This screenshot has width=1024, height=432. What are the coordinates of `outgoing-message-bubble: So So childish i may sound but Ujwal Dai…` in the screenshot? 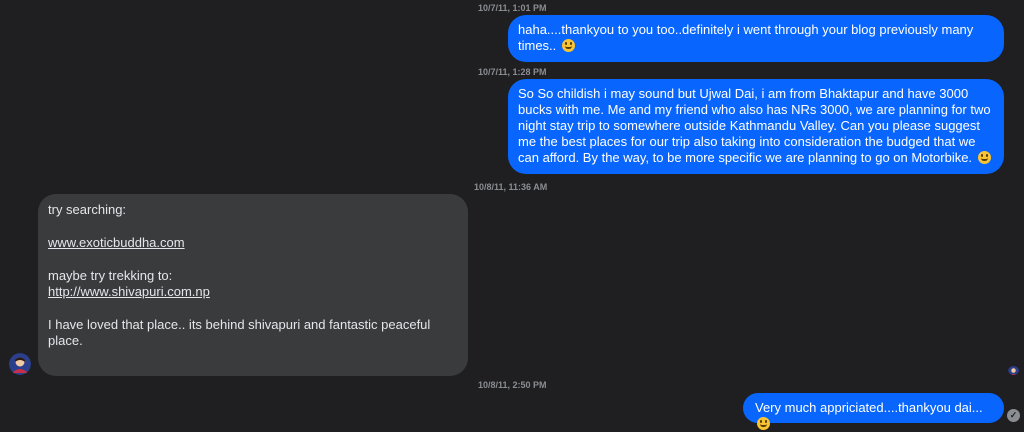 It's located at (756, 126).